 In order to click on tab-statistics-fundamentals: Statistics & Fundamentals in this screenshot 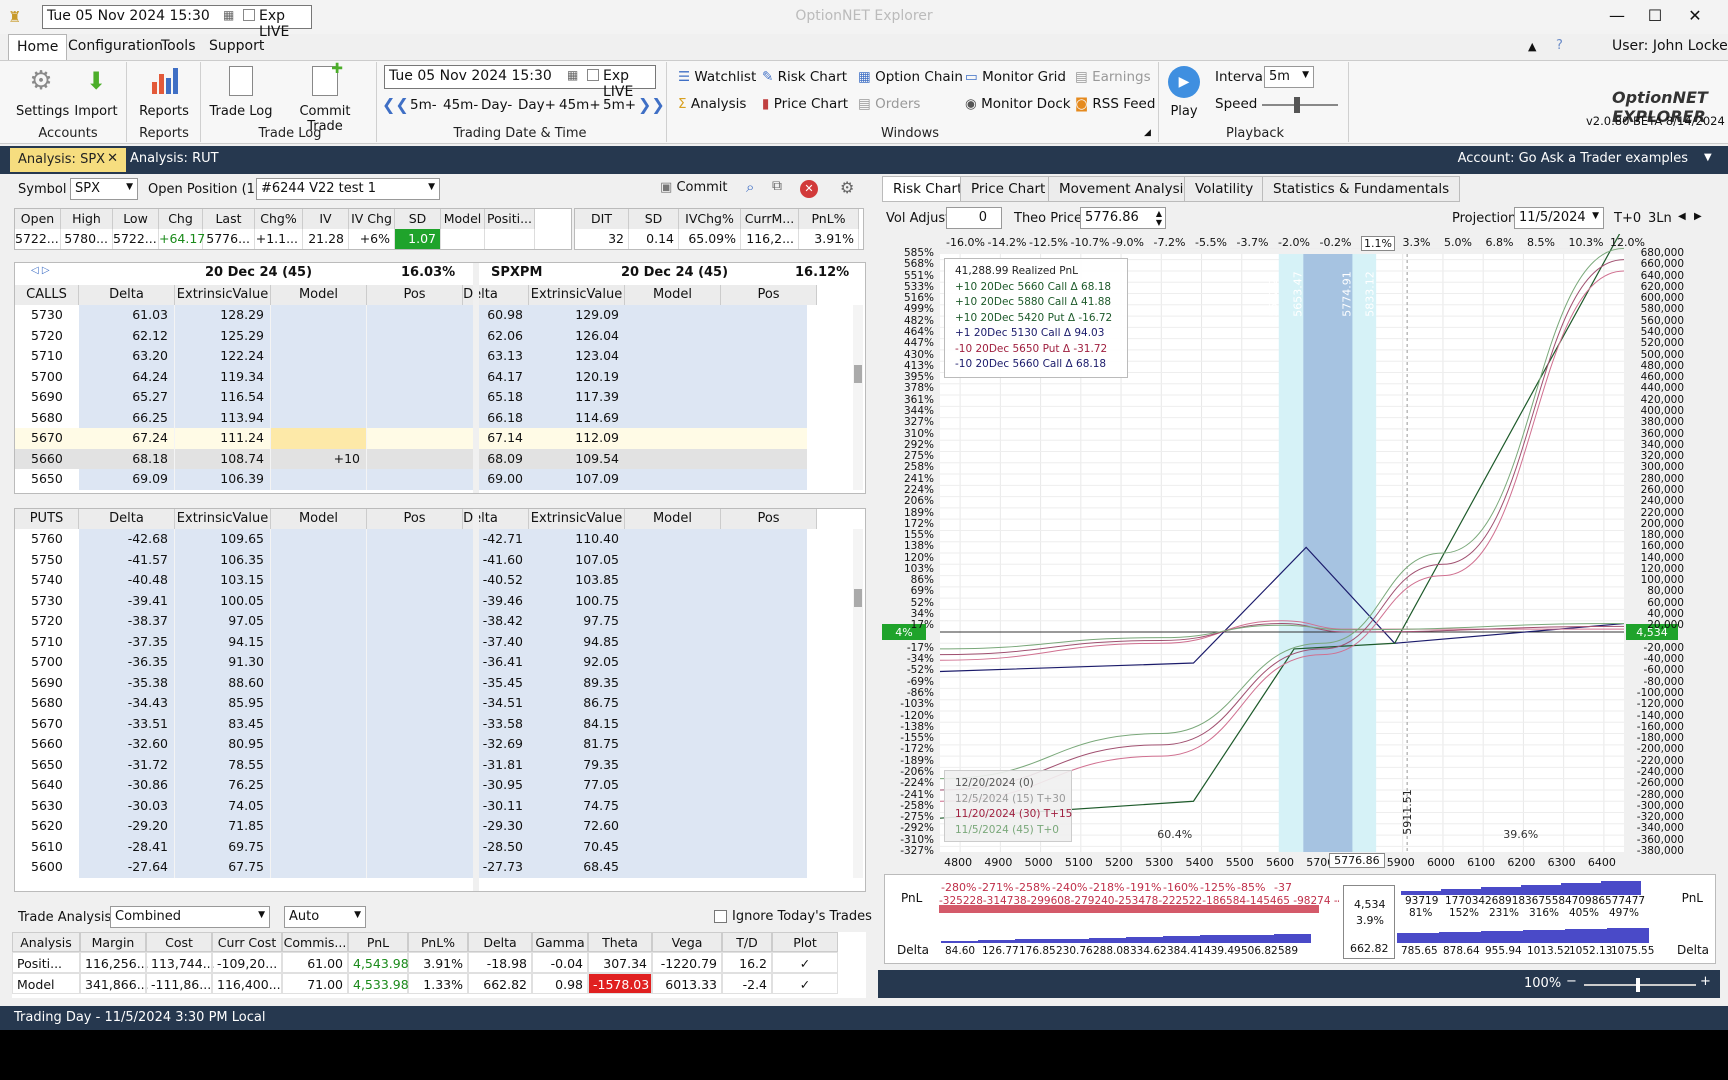, I will do `click(1361, 189)`.